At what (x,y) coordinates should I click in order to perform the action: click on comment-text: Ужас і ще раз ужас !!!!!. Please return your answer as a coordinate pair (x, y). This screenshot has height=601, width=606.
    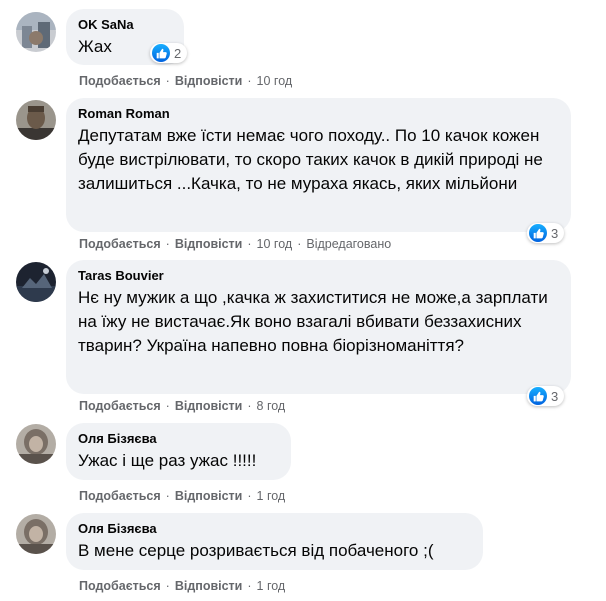
    Looking at the image, I should click on (167, 460).